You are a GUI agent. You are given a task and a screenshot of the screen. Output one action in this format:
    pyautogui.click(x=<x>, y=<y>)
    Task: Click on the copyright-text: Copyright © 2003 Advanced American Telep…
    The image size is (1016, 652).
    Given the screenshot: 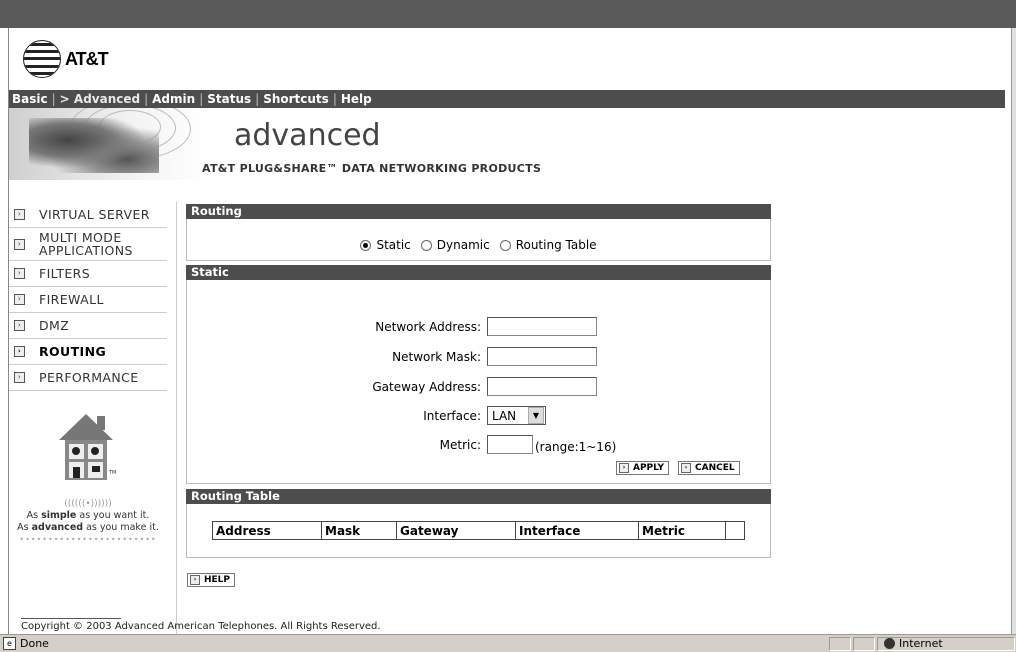 What is the action you would take?
    pyautogui.click(x=201, y=626)
    